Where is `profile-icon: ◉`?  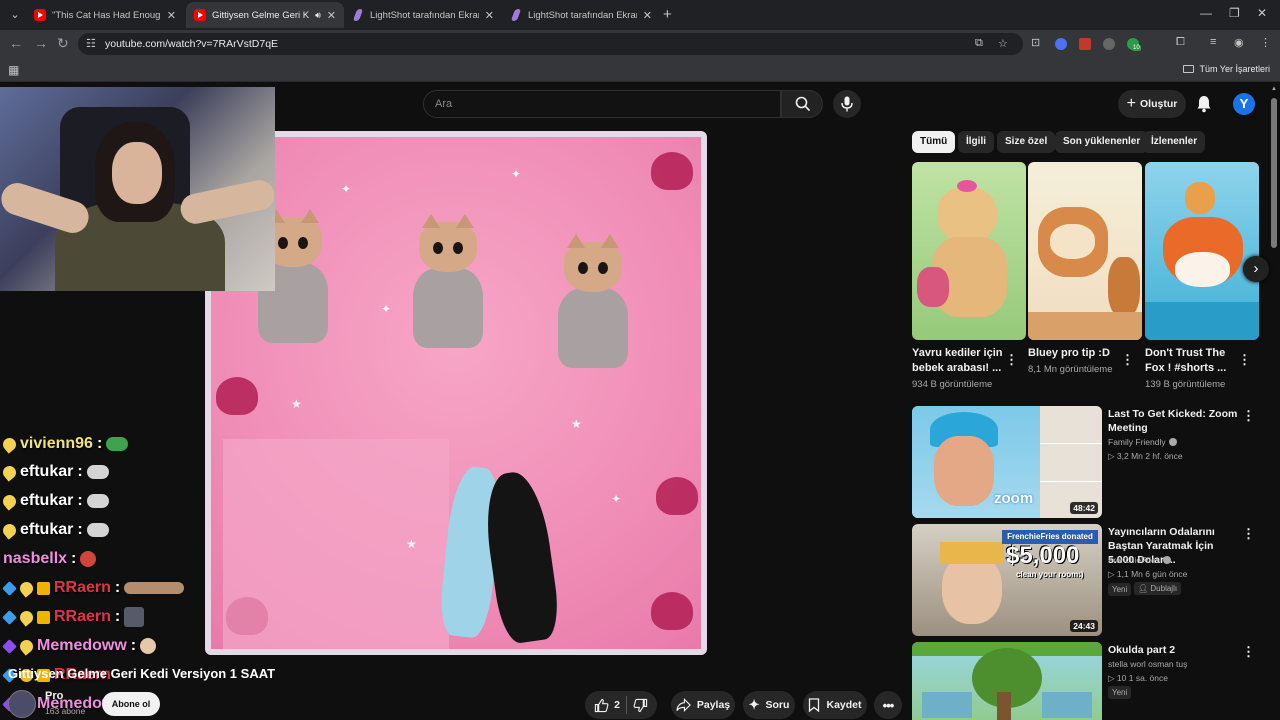 profile-icon: ◉ is located at coordinates (1239, 42).